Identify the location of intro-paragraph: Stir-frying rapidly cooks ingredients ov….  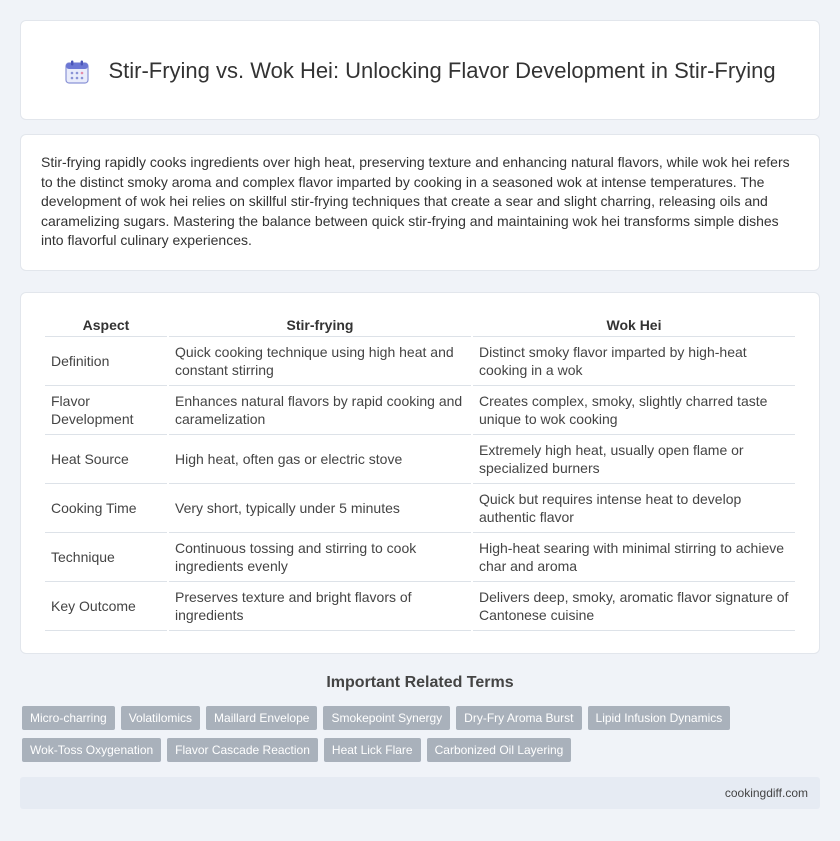
(415, 201).